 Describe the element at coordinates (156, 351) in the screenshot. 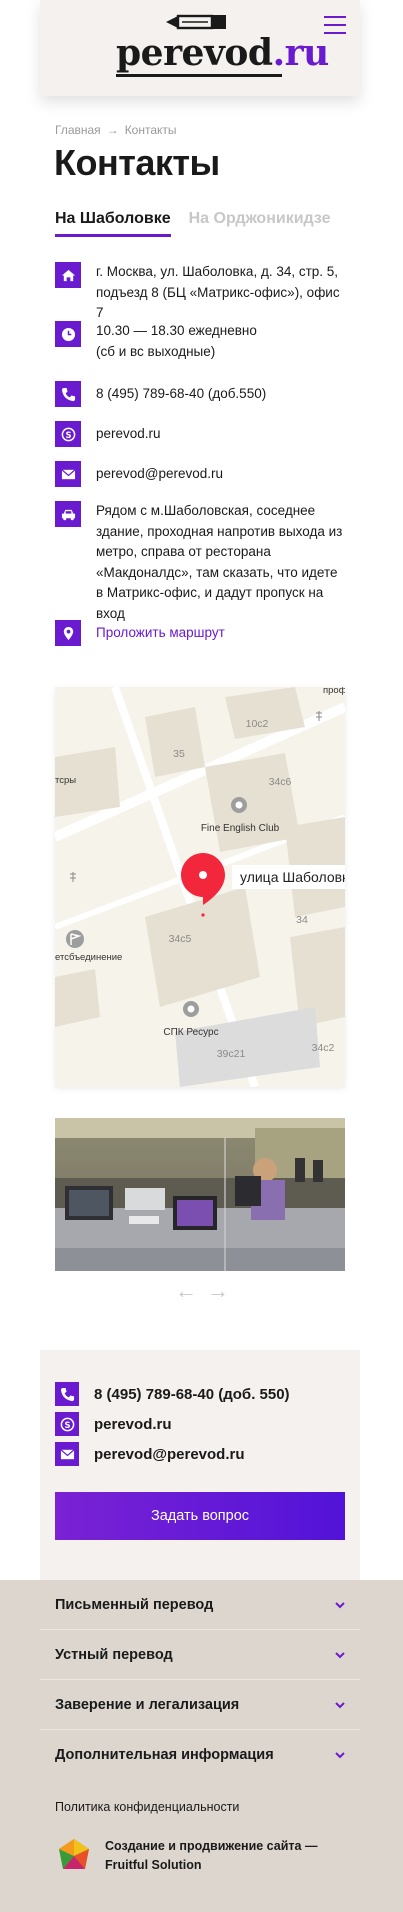

I see `hours-line2: (сб и вс выходные)` at that location.